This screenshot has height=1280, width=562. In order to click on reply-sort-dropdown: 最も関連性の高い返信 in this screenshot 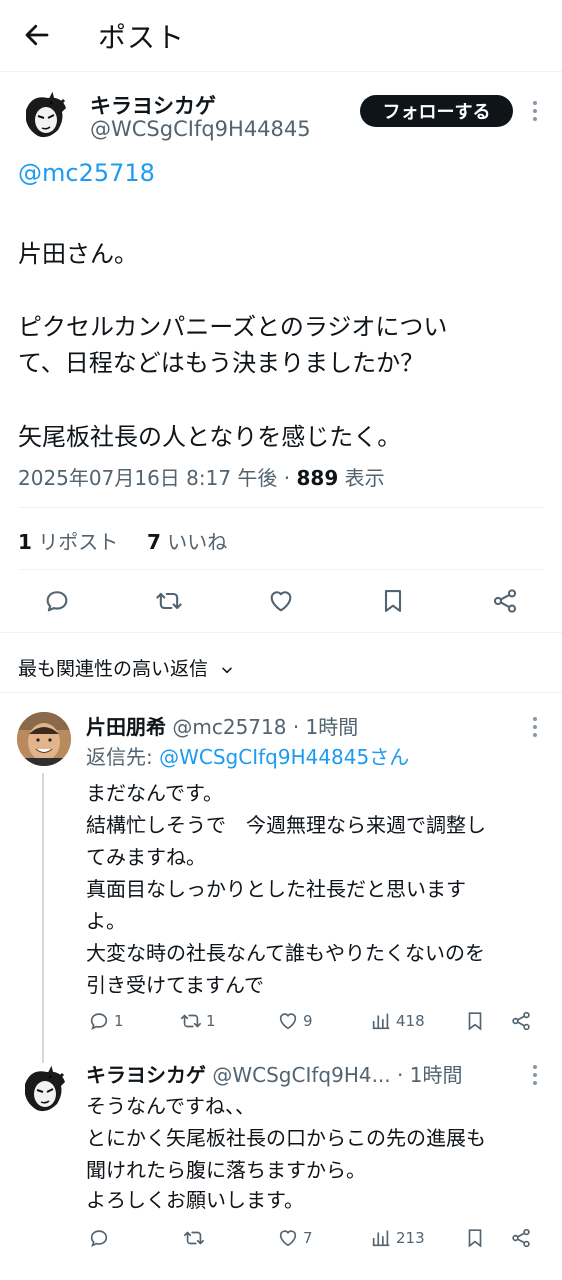, I will do `click(126, 667)`.